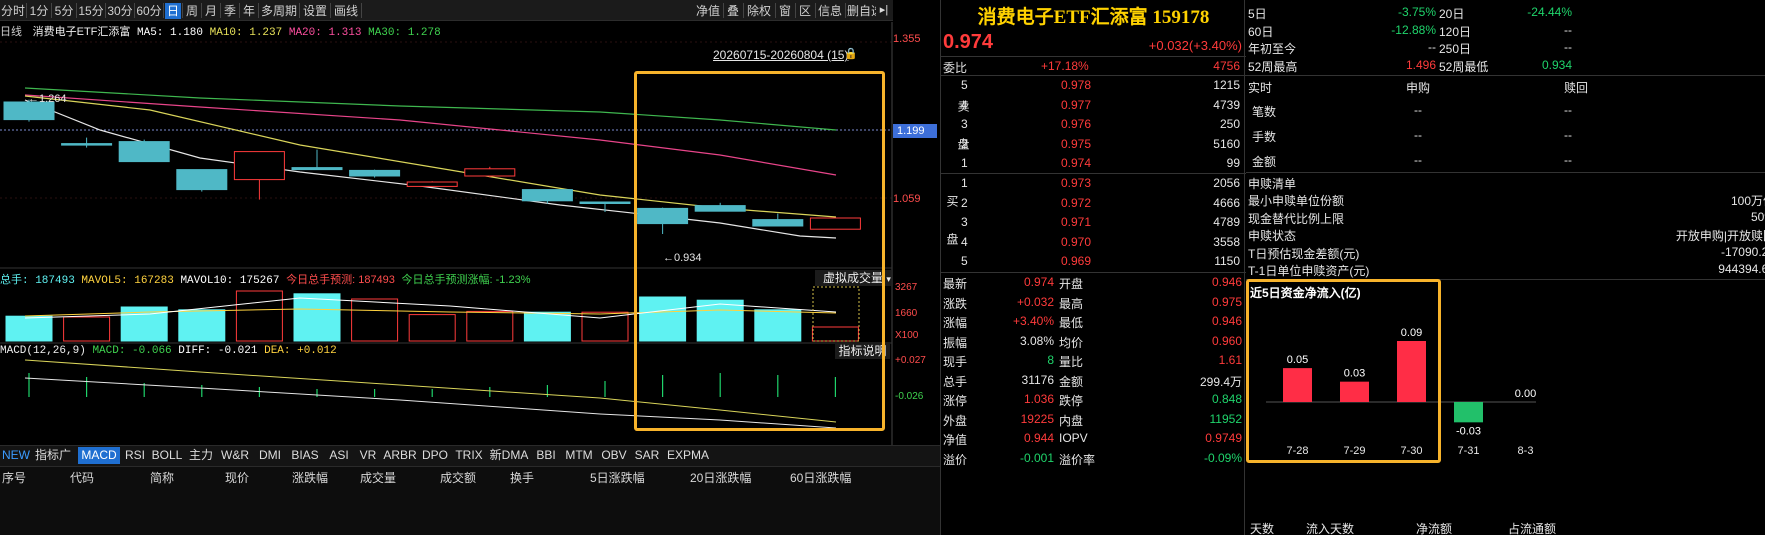 The width and height of the screenshot is (1765, 535). I want to click on fund-flow-column: 占流通额, so click(1532, 527).